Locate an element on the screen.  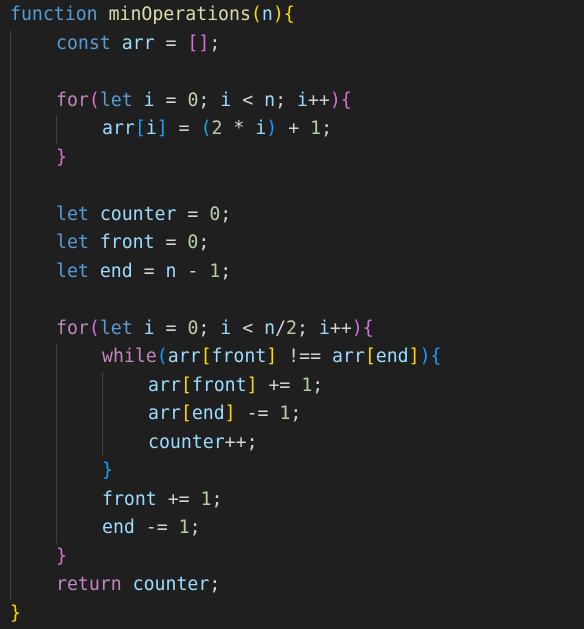
code-line: function minOperations(n){ is located at coordinates (152, 15).